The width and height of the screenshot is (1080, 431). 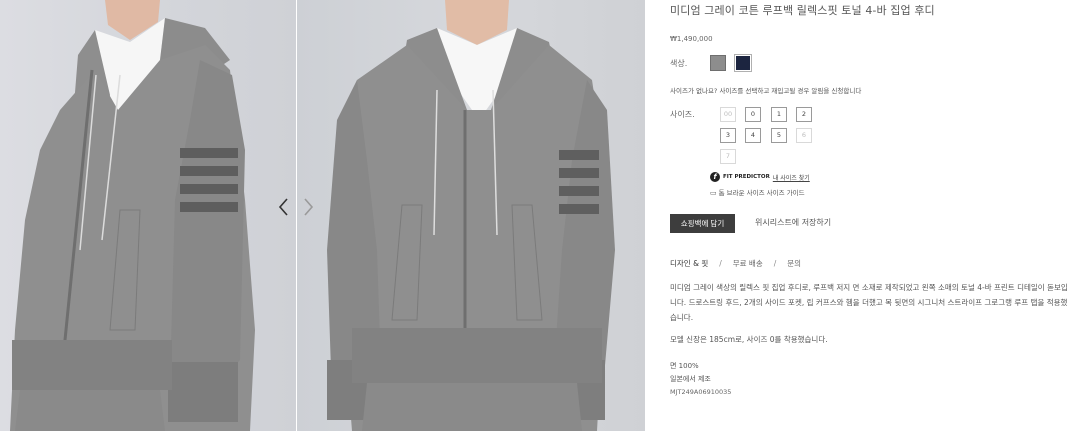 I want to click on color-swatch-navy, so click(x=743, y=63).